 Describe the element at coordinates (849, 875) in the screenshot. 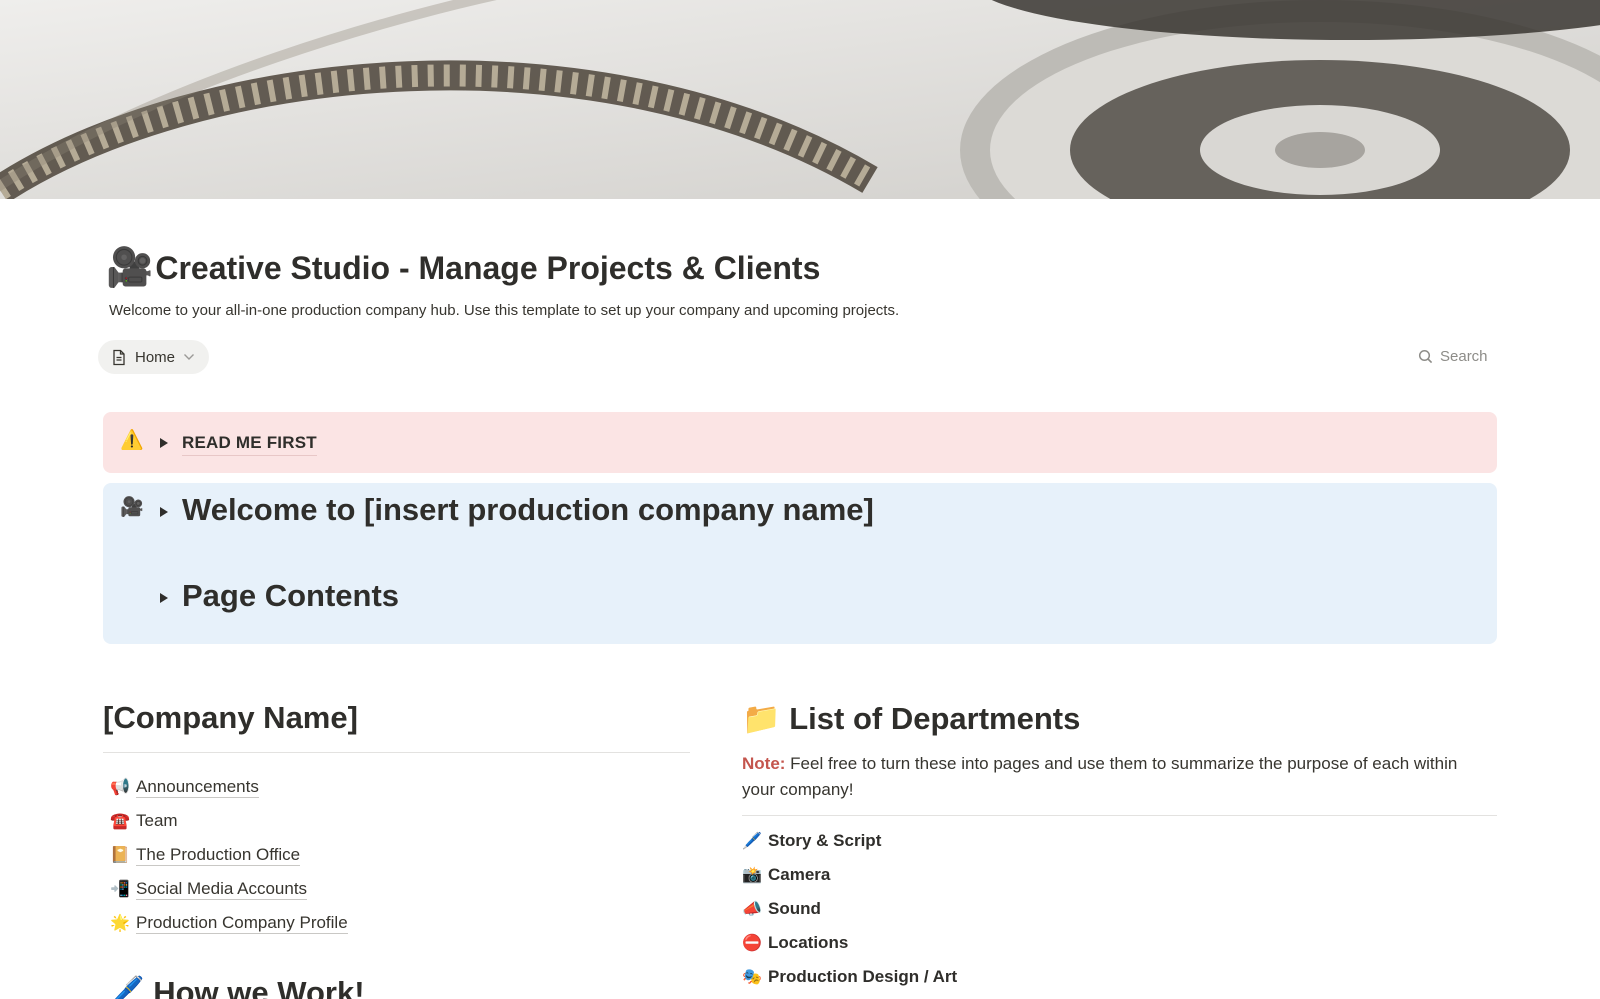

I see `dept-camera: 📸 Camera` at that location.